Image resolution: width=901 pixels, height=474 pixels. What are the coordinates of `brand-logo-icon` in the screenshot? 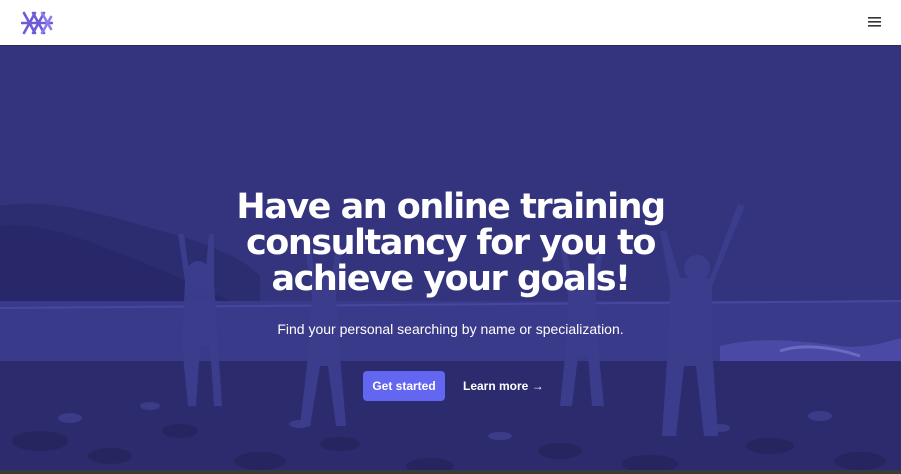 It's located at (37, 23).